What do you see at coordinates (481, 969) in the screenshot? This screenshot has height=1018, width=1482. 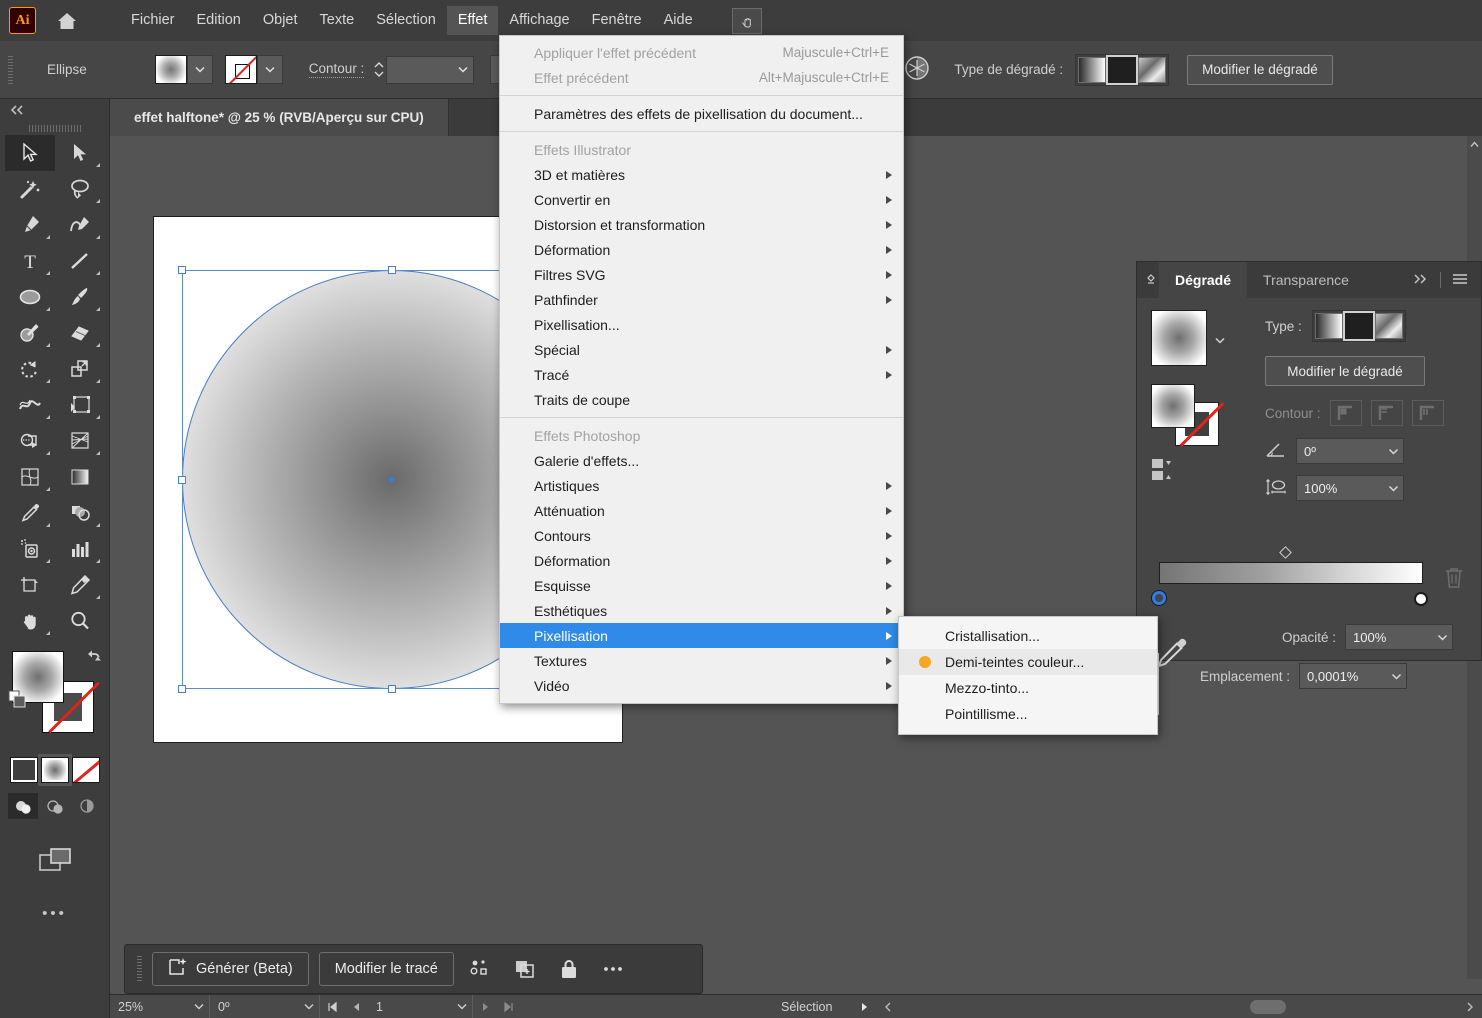 I see `shape-builder-icon` at bounding box center [481, 969].